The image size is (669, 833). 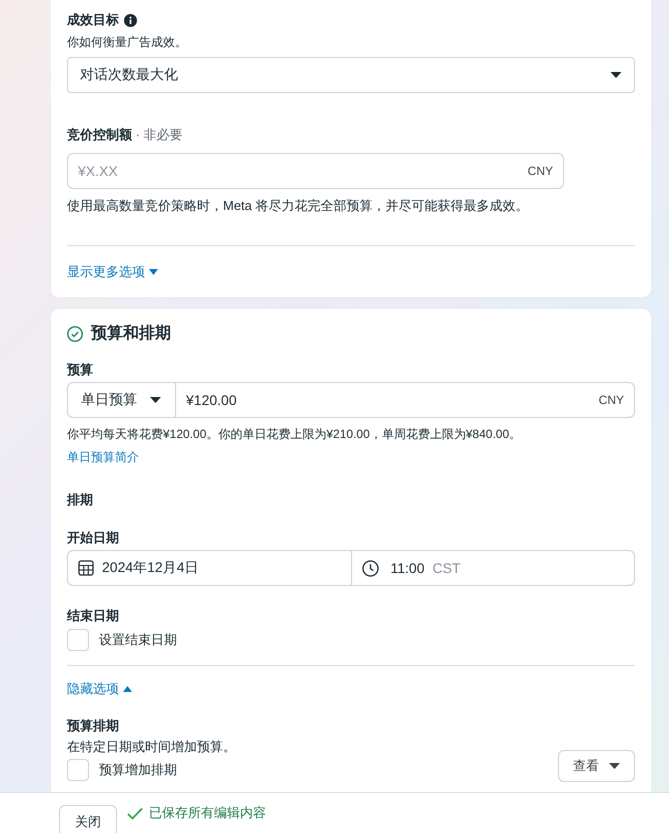 I want to click on section-label: 排期, so click(x=80, y=500).